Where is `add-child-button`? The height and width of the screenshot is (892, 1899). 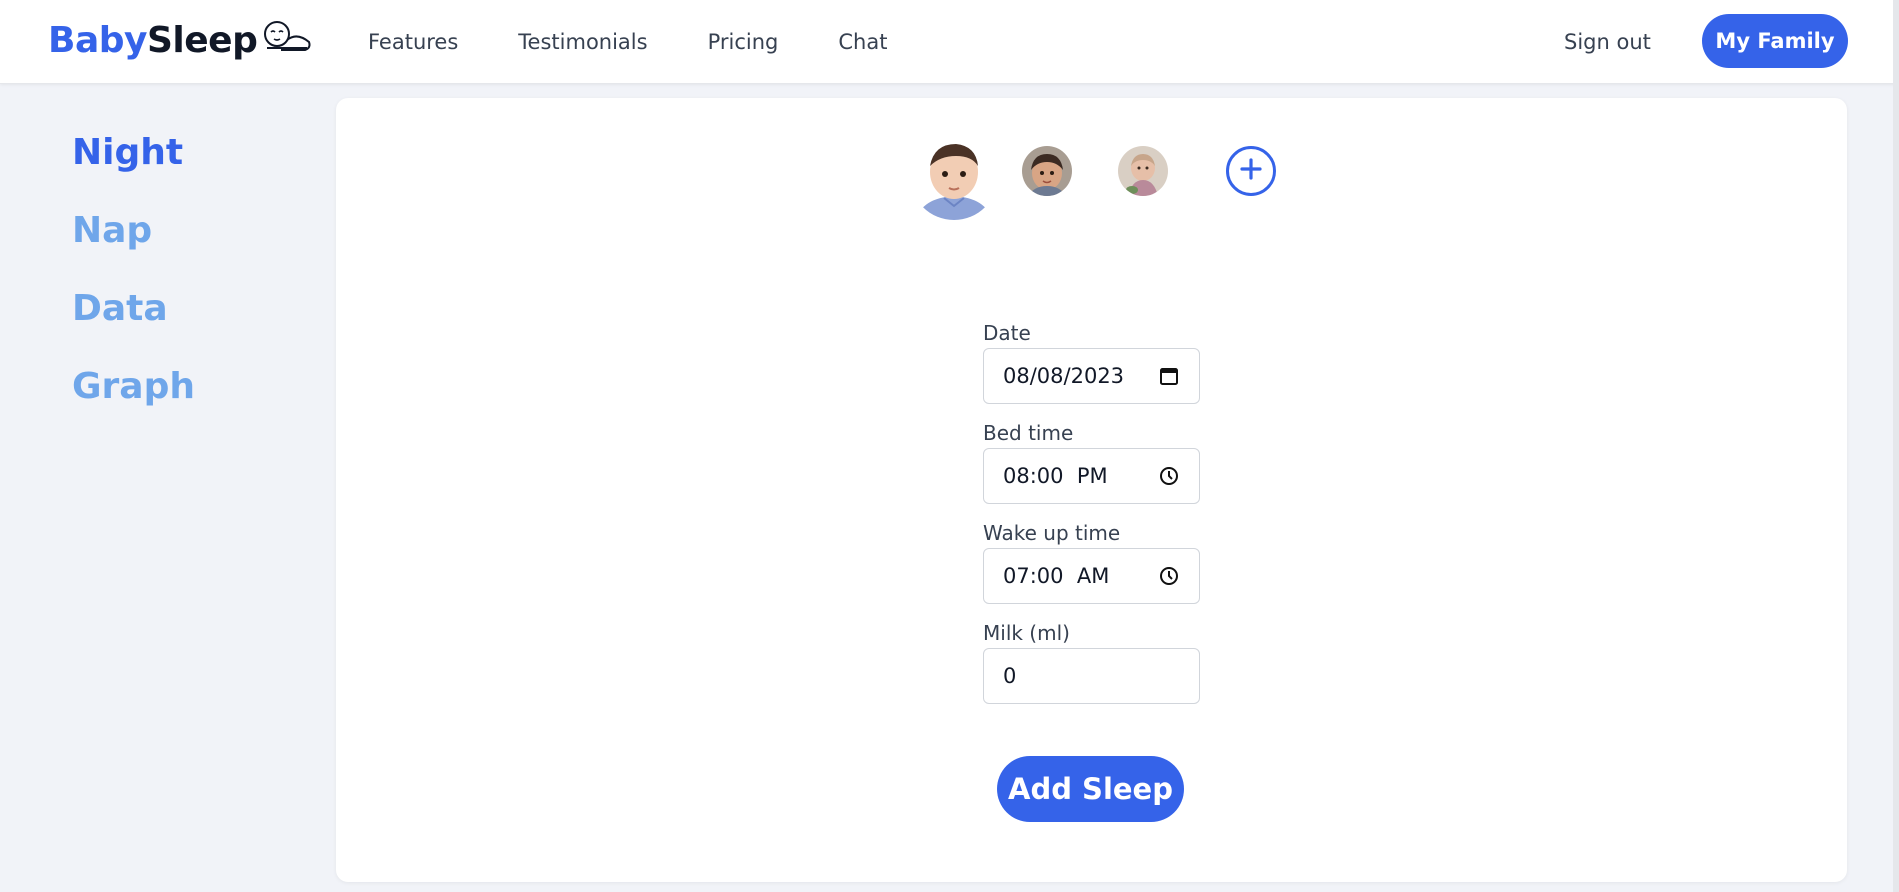
add-child-button is located at coordinates (1251, 171).